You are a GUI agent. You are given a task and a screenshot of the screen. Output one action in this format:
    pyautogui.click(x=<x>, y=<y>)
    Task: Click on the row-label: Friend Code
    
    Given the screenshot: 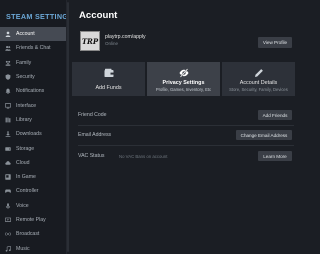 What is the action you would take?
    pyautogui.click(x=92, y=115)
    